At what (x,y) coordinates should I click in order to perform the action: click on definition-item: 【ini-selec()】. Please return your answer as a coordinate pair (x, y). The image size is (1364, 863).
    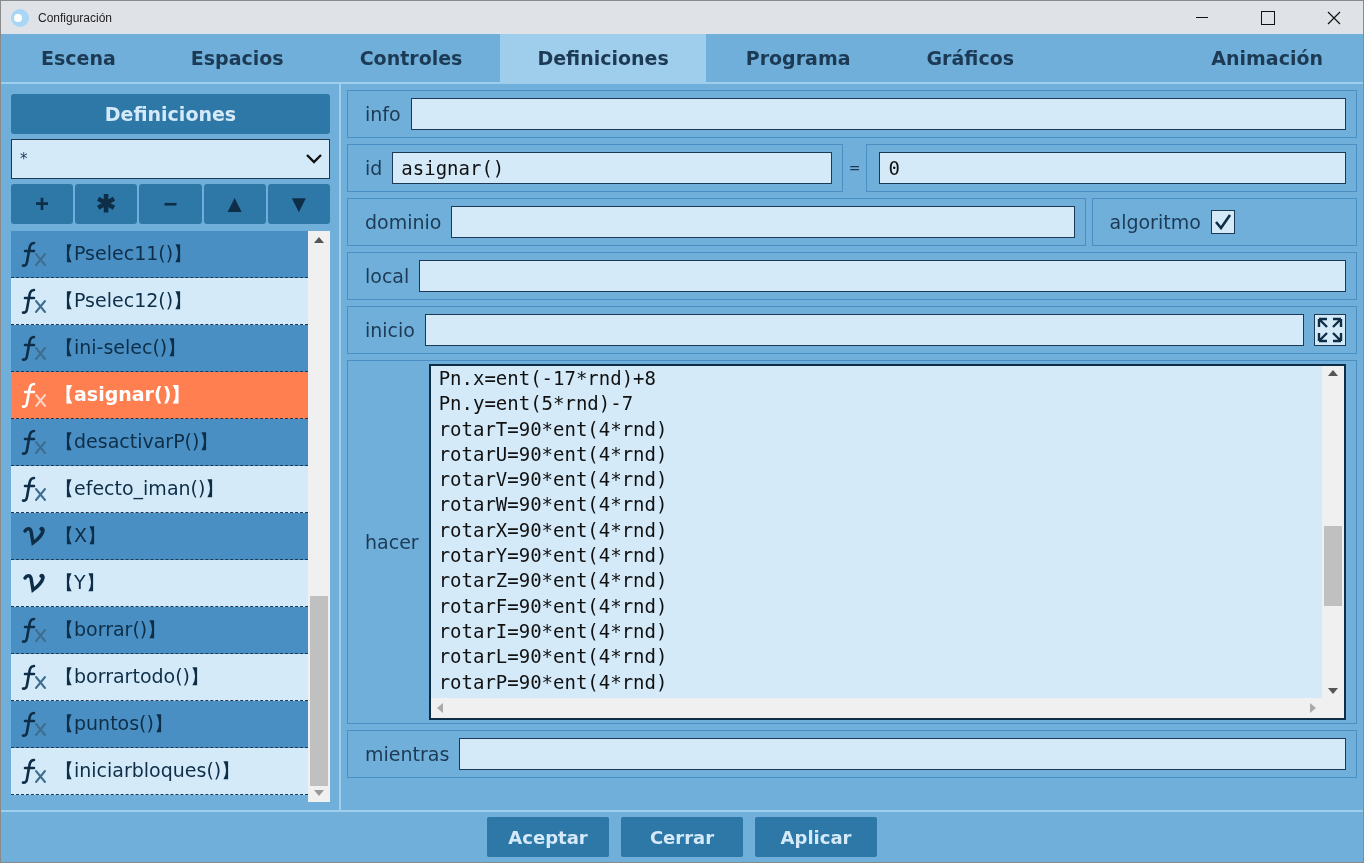
    Looking at the image, I should click on (159, 348).